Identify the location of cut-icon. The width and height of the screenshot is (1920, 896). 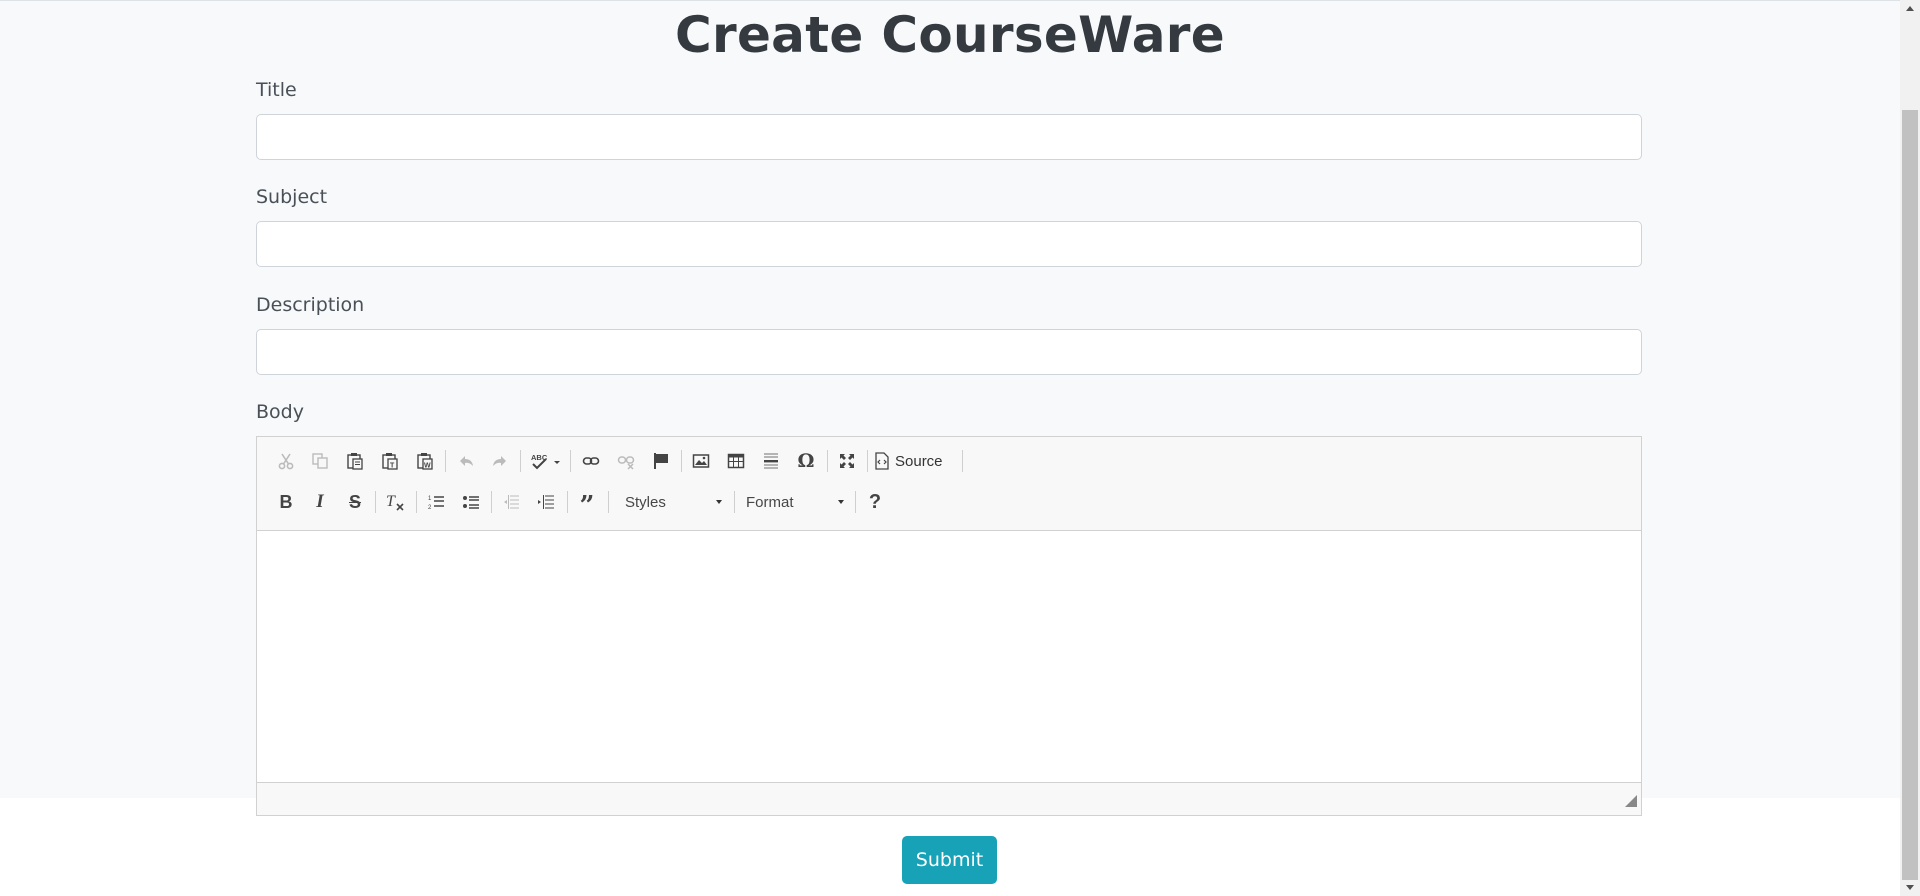
(286, 461).